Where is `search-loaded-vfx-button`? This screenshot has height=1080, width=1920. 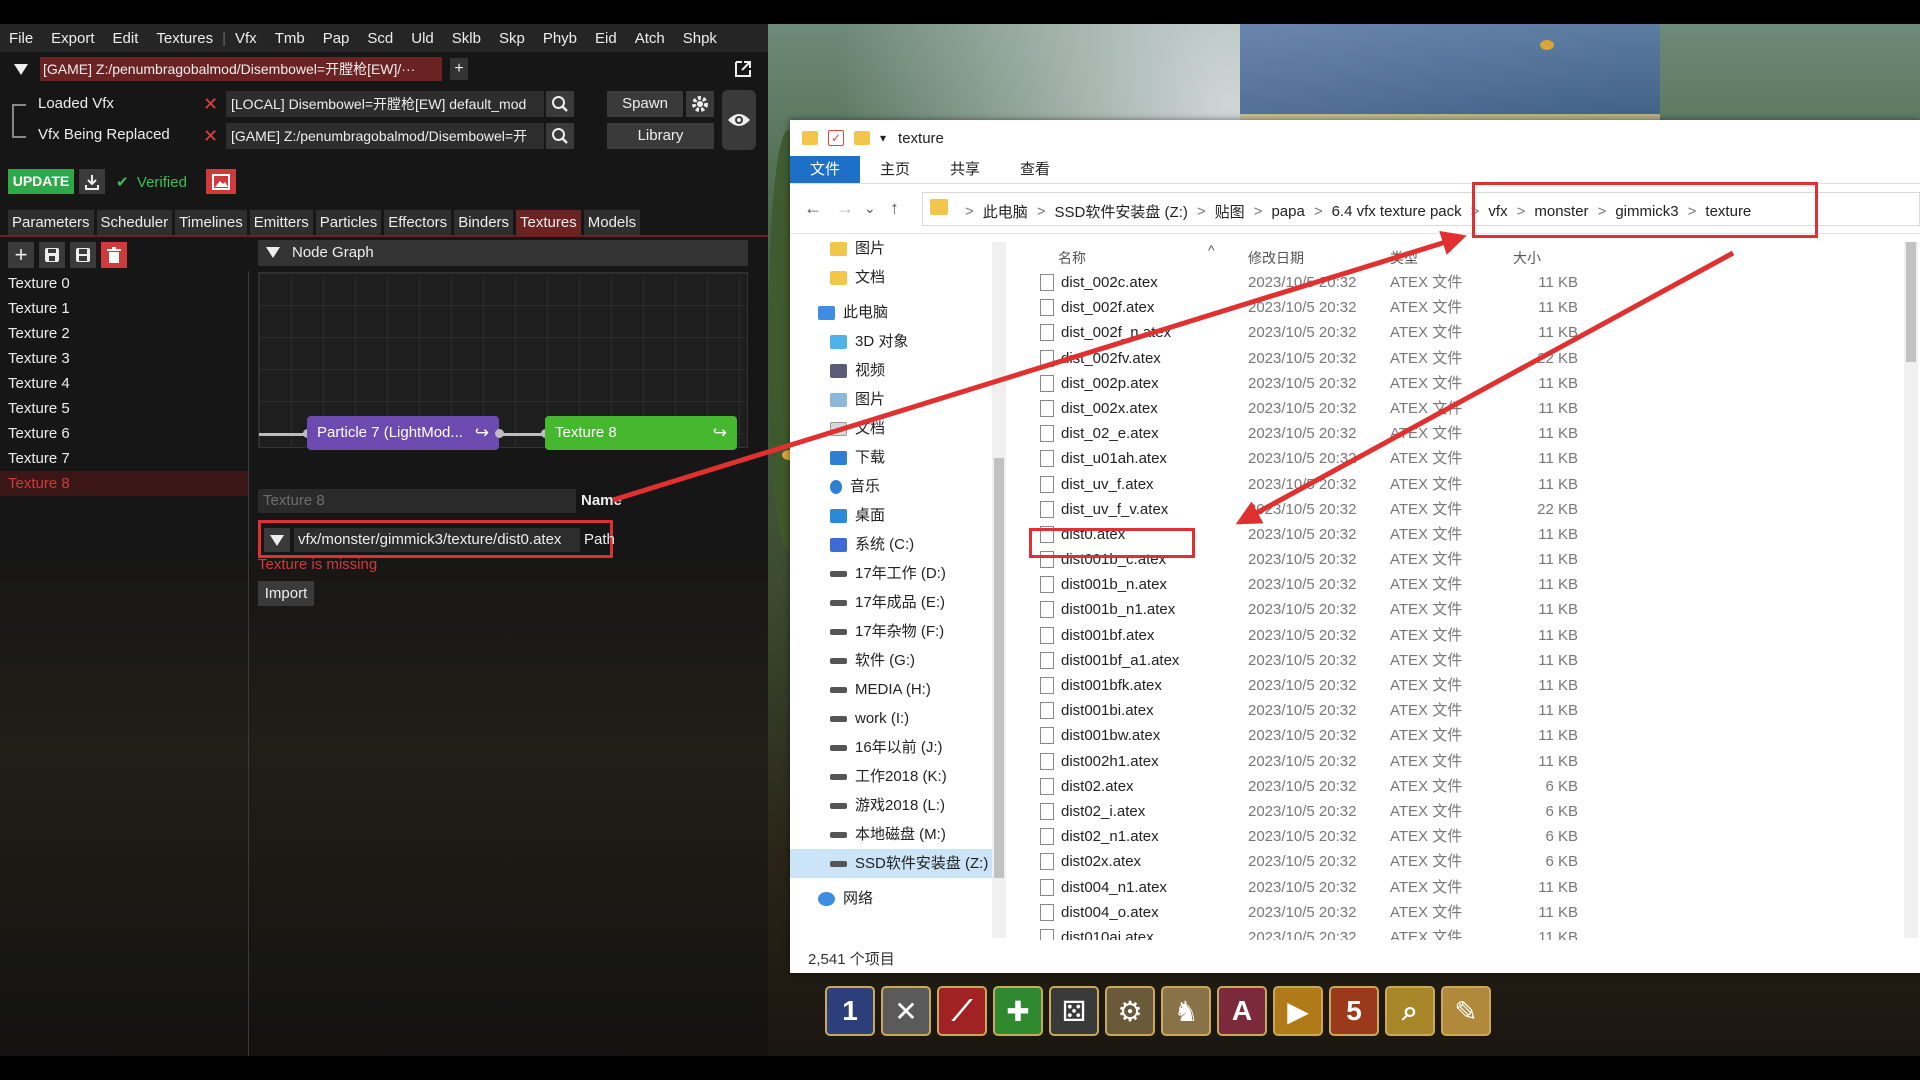 search-loaded-vfx-button is located at coordinates (560, 104).